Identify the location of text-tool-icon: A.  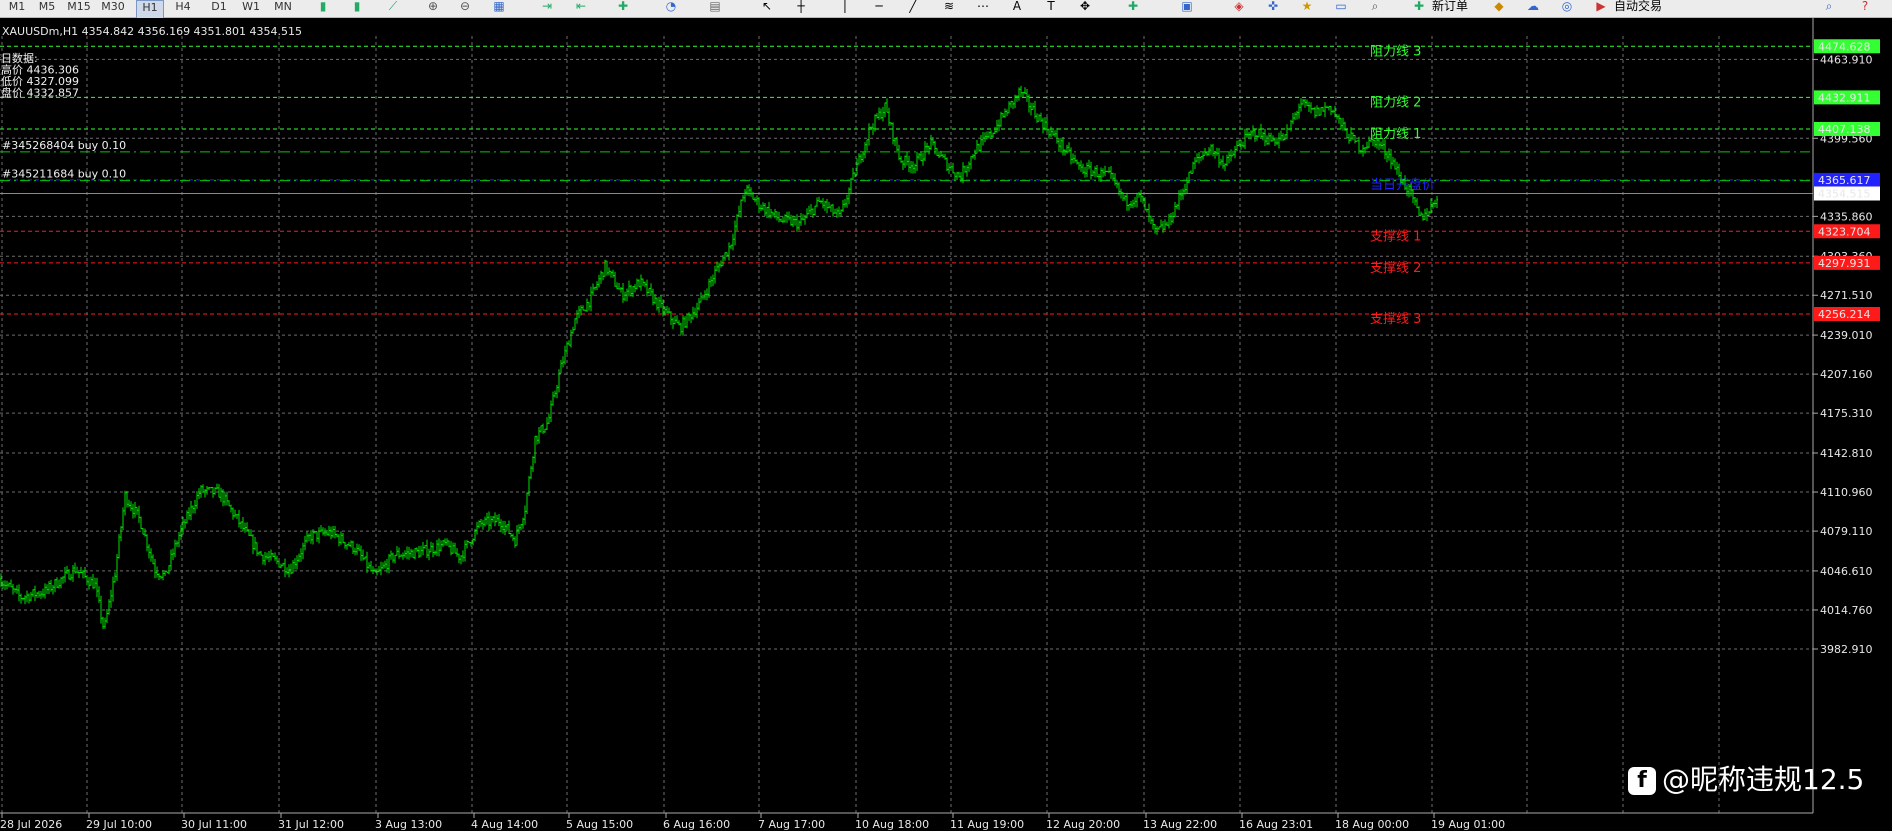
(1017, 7).